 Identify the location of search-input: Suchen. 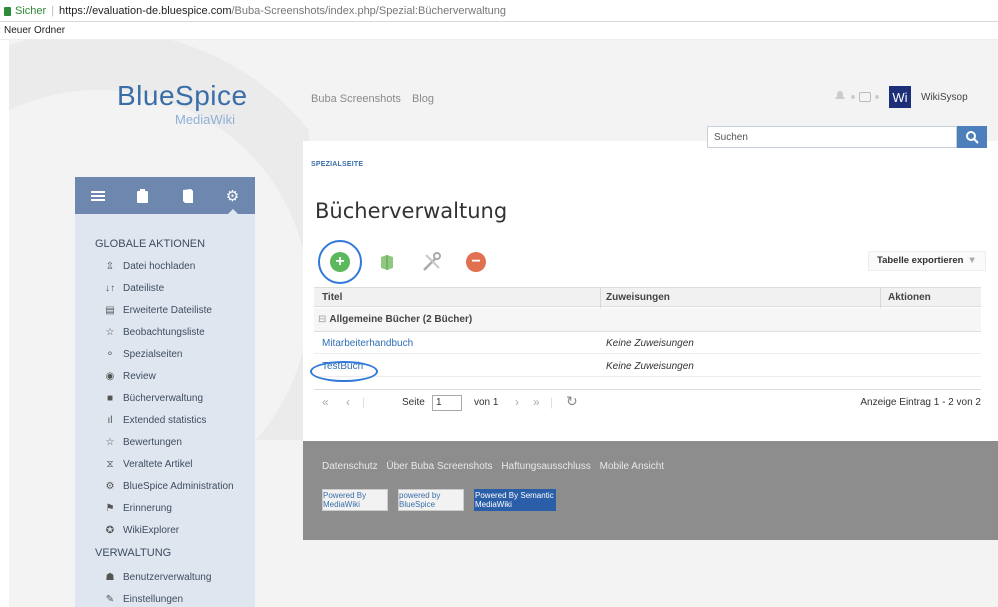
(832, 137).